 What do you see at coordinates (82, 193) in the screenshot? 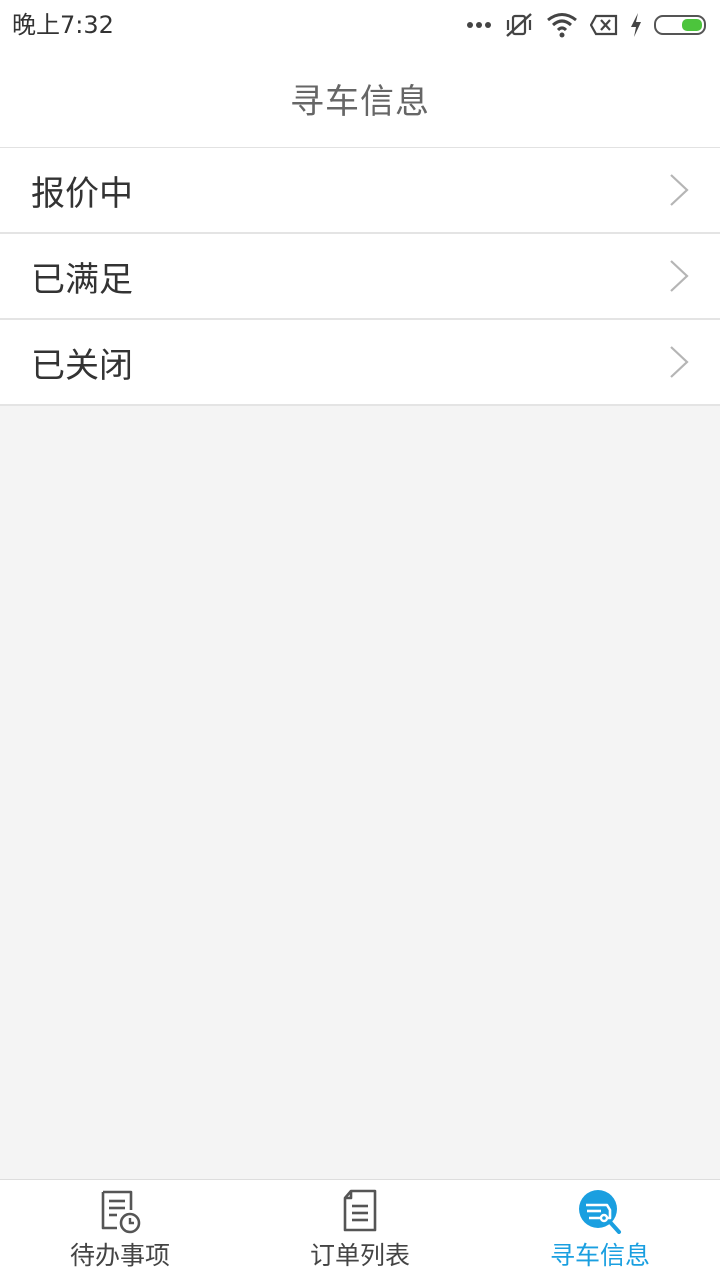
I see `menu-item-label: 报价中` at bounding box center [82, 193].